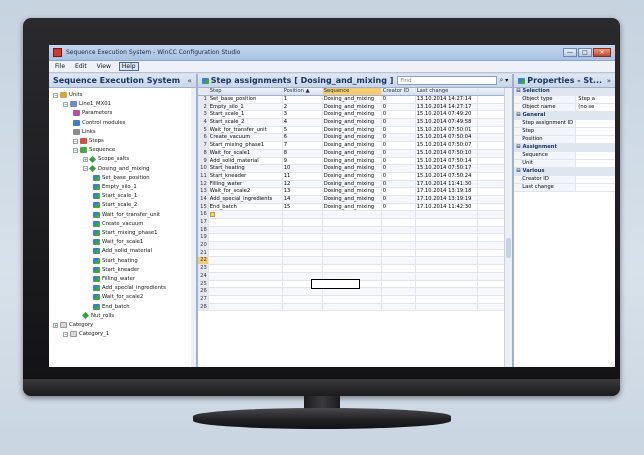 The height and width of the screenshot is (455, 644). I want to click on row-number: 27, so click(203, 299).